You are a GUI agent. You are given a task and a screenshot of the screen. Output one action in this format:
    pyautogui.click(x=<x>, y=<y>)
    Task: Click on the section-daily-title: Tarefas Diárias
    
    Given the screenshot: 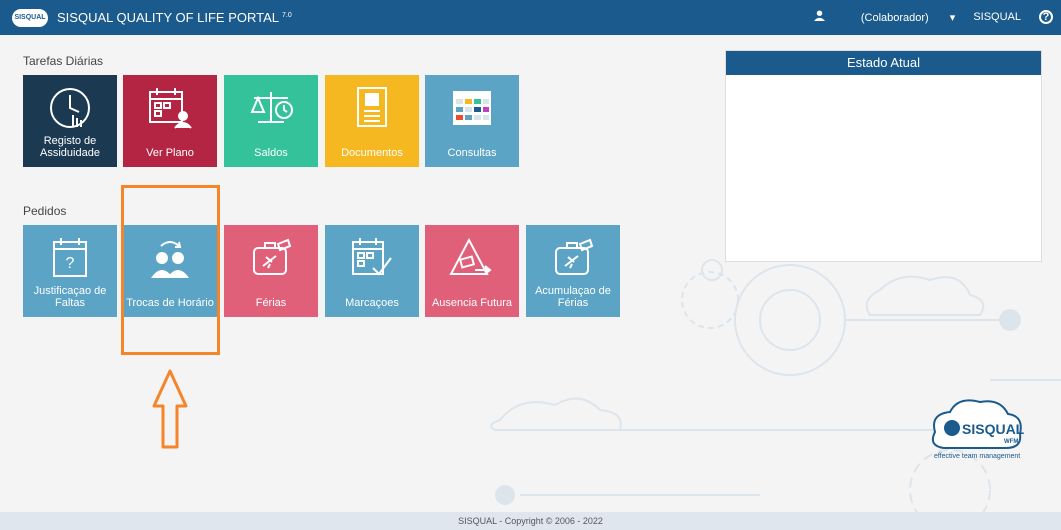 What is the action you would take?
    pyautogui.click(x=63, y=61)
    